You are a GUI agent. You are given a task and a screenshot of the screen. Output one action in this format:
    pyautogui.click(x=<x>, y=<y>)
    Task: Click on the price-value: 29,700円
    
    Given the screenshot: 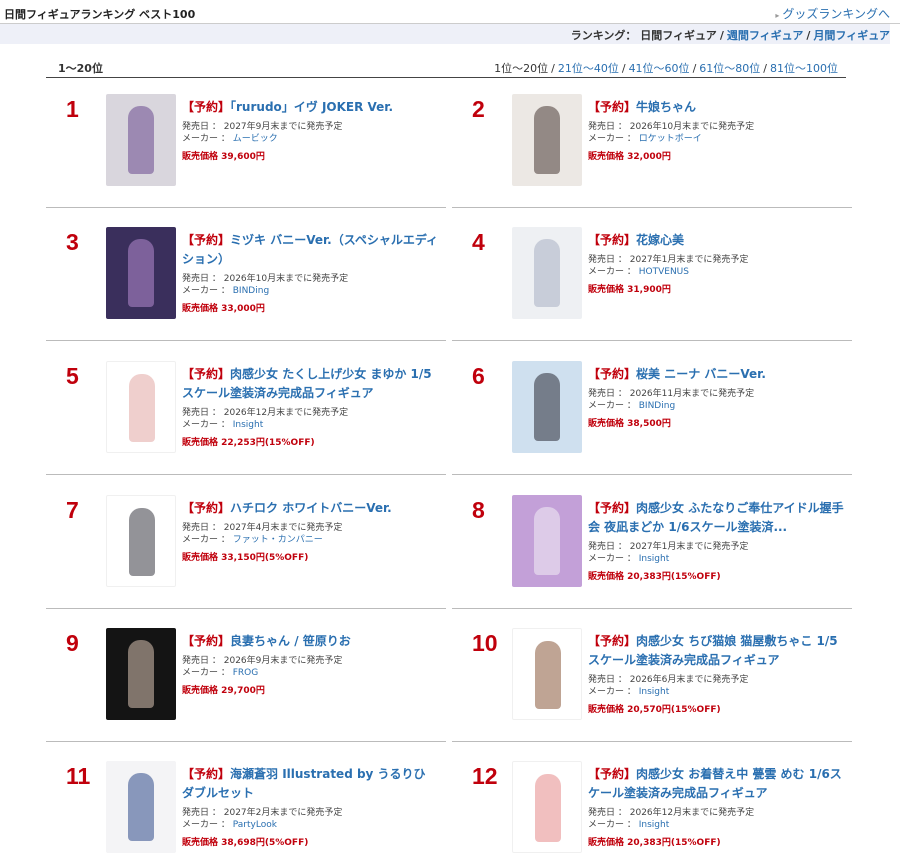 What is the action you would take?
    pyautogui.click(x=243, y=691)
    